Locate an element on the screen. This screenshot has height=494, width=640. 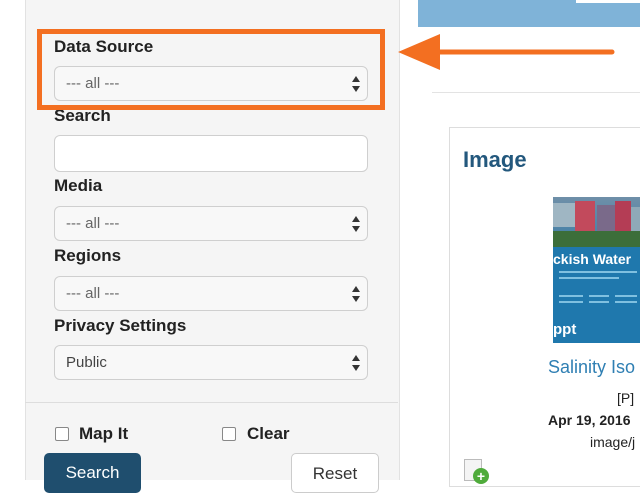
regions-label: Regions is located at coordinates (88, 255).